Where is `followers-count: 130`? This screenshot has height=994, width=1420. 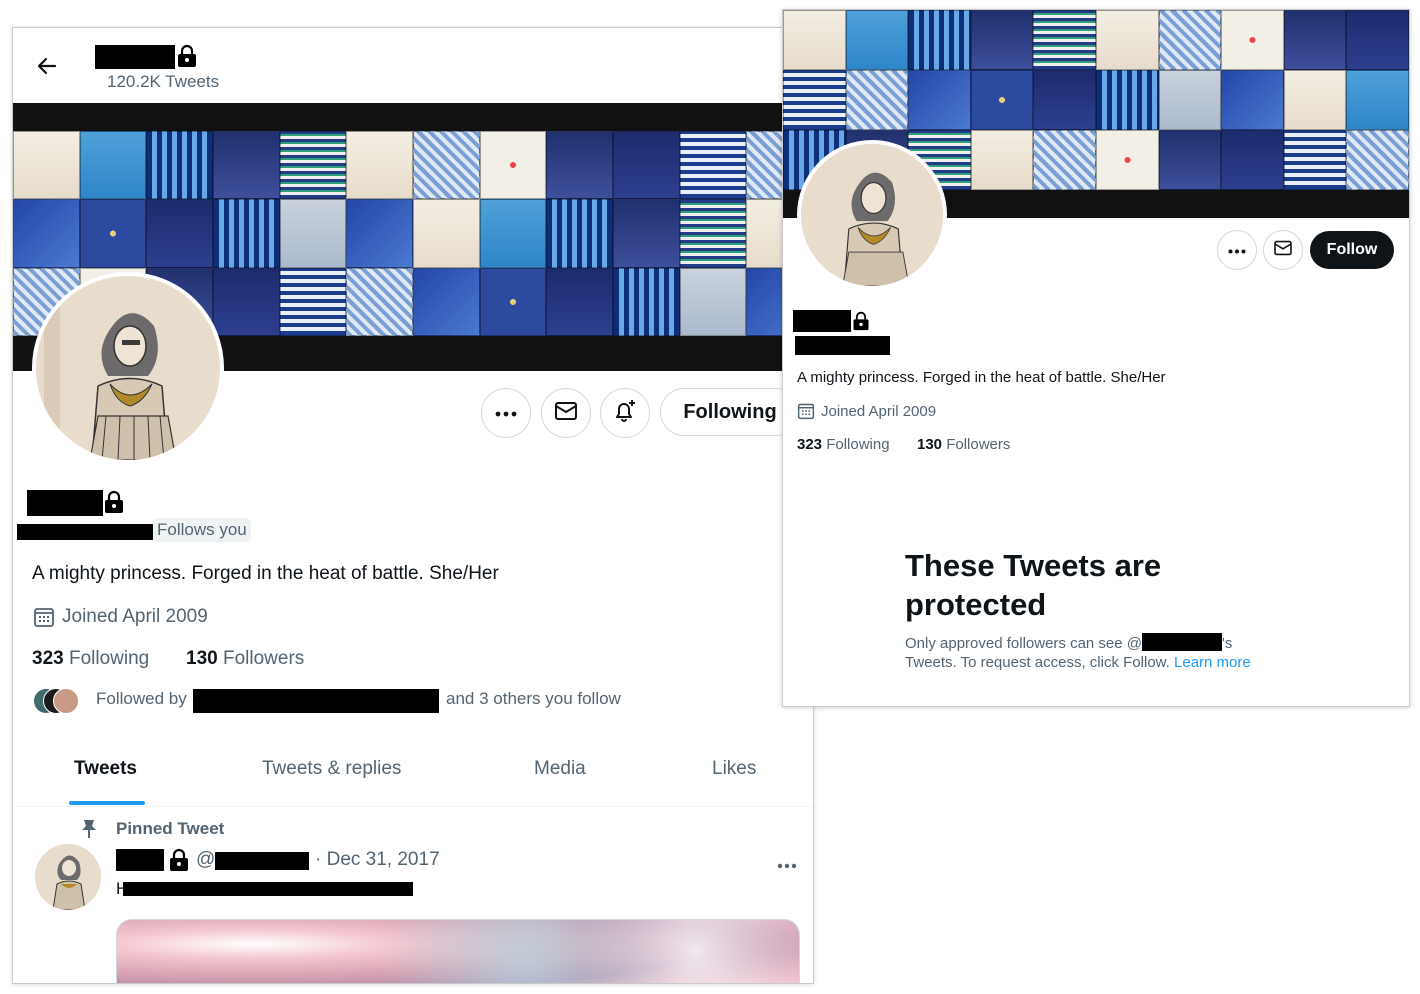 followers-count: 130 is located at coordinates (930, 444).